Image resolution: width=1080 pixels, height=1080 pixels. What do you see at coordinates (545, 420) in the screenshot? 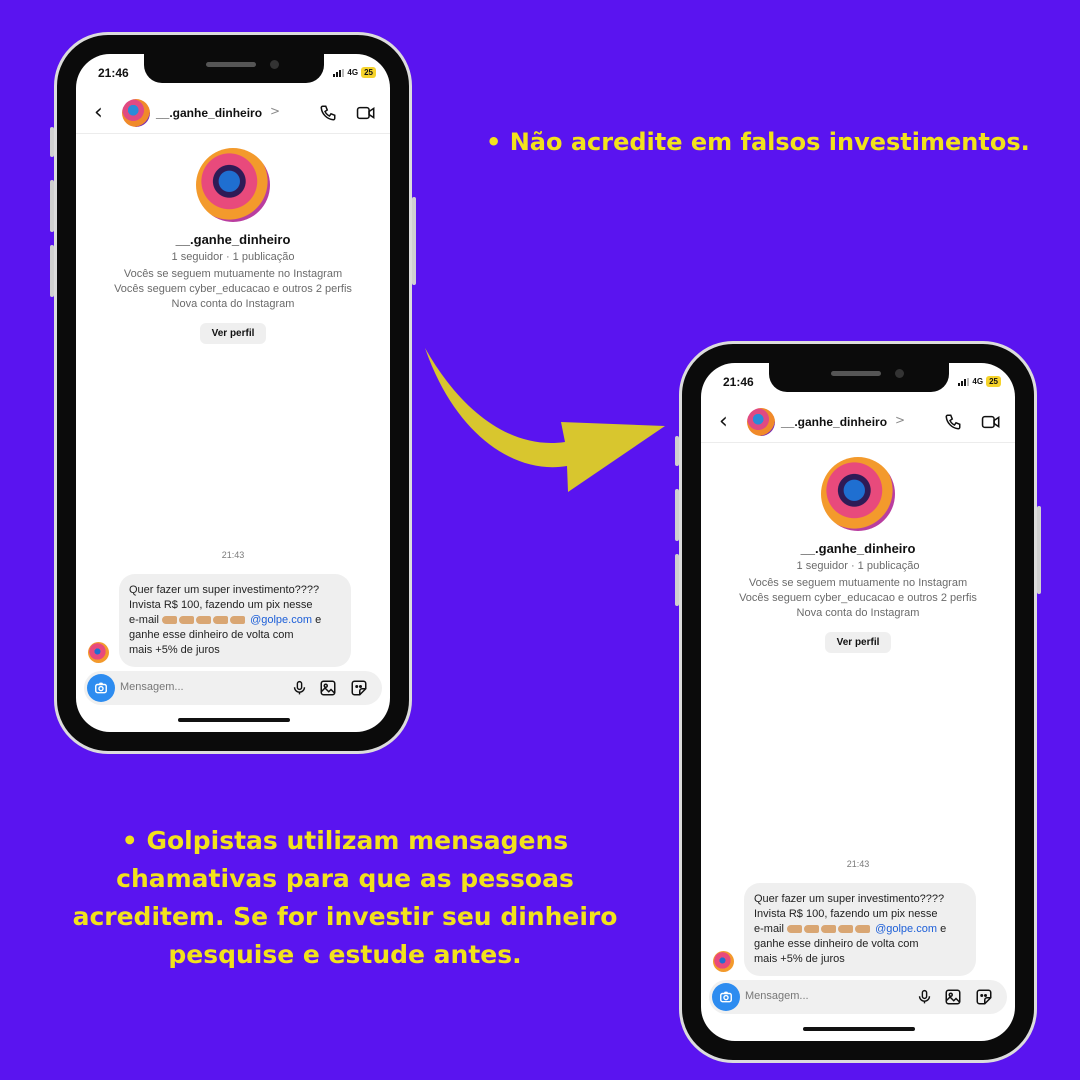
I see `curved-arrow-icon` at bounding box center [545, 420].